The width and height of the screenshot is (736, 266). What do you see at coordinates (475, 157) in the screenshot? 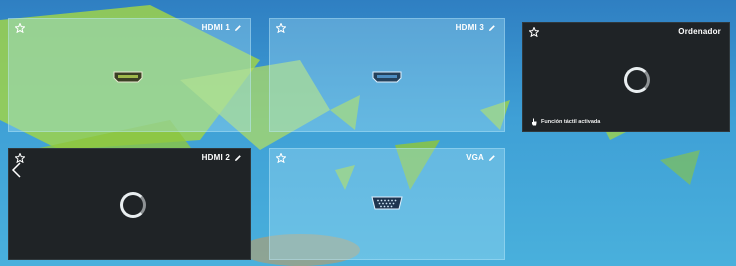
I see `source-label: VGA` at bounding box center [475, 157].